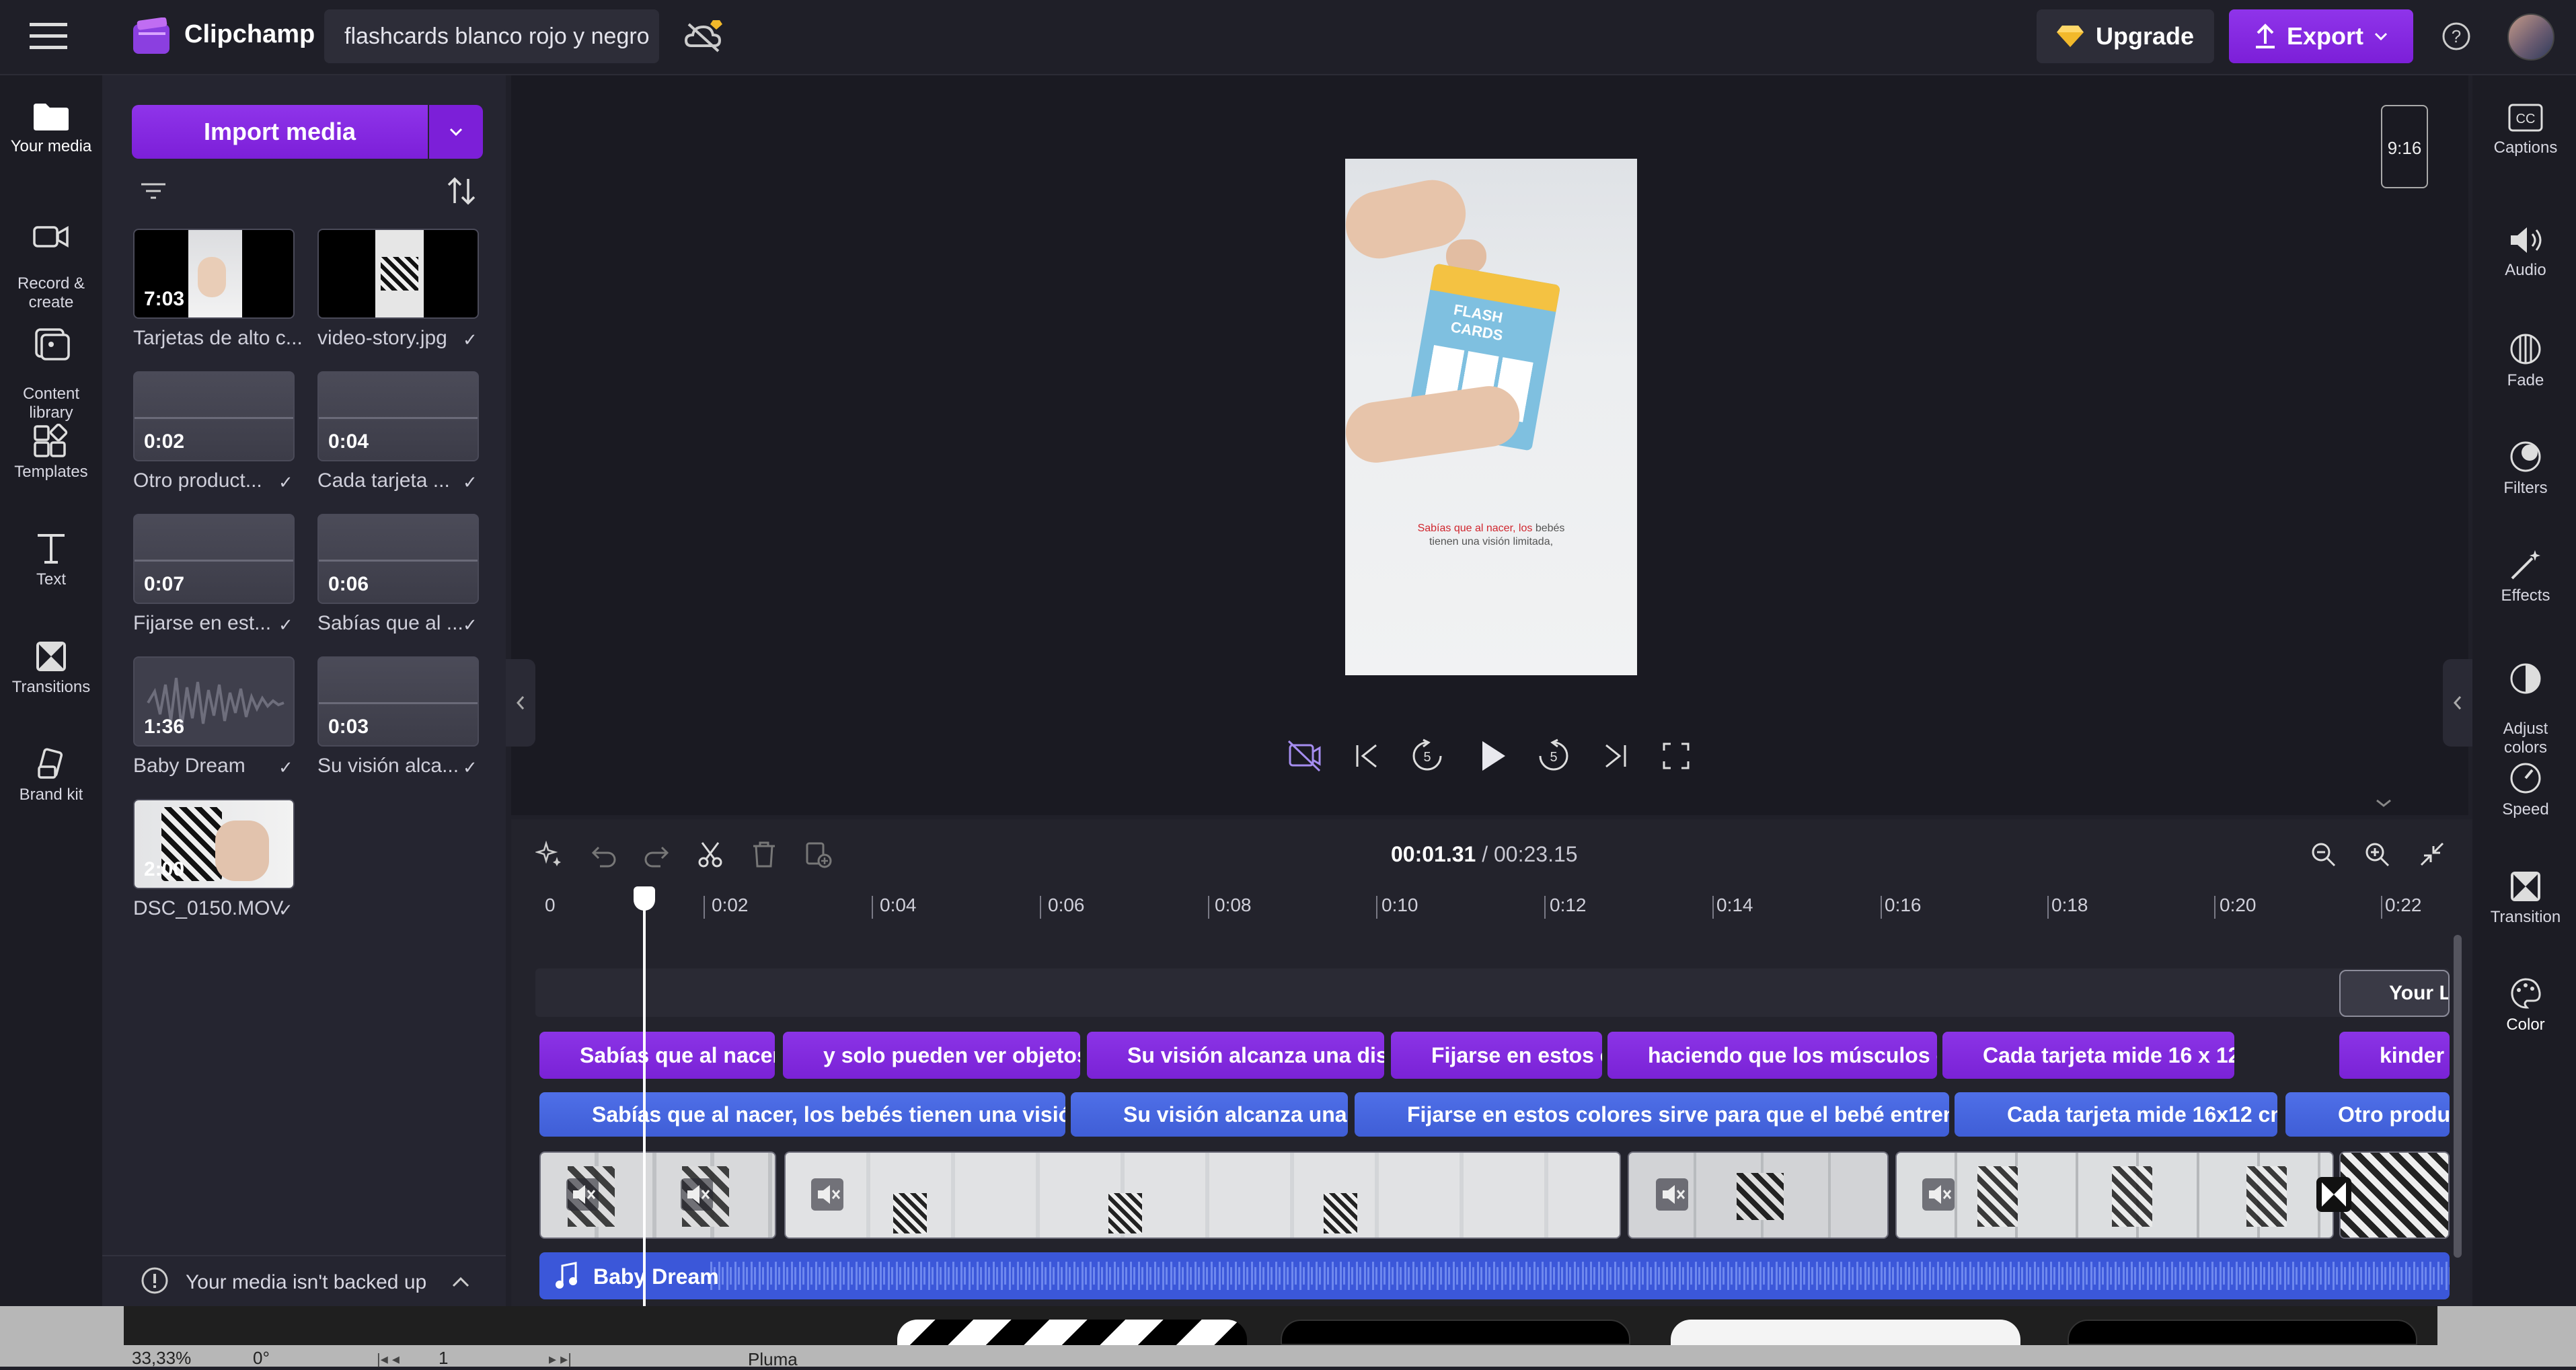 The height and width of the screenshot is (1370, 2576). What do you see at coordinates (2525, 457) in the screenshot?
I see `filters-icon` at bounding box center [2525, 457].